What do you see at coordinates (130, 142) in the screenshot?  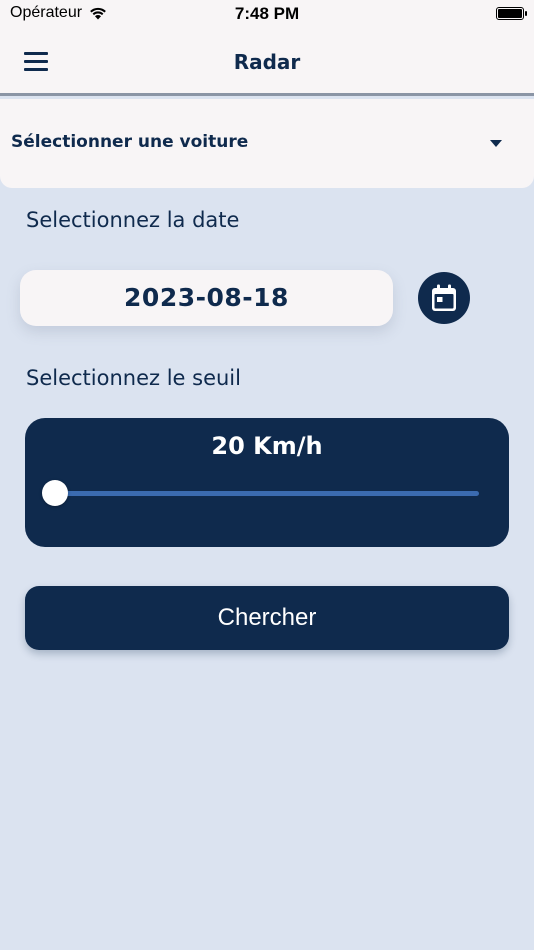 I see `car-select-placeholder: Sélectionner une voiture` at bounding box center [130, 142].